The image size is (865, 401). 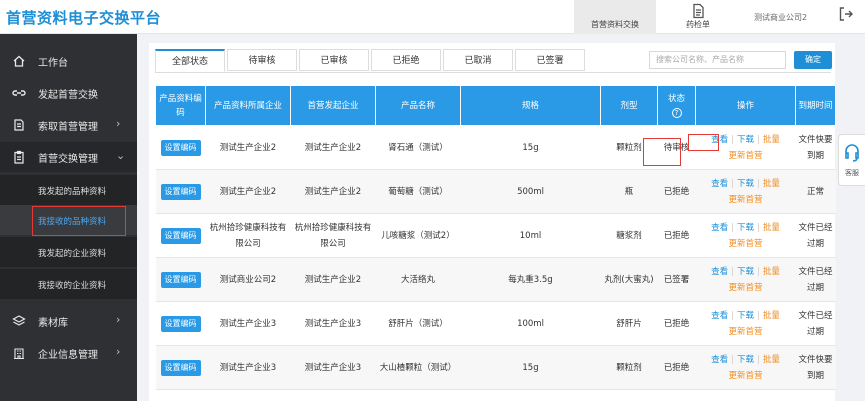 What do you see at coordinates (19, 93) in the screenshot?
I see `link-icon` at bounding box center [19, 93].